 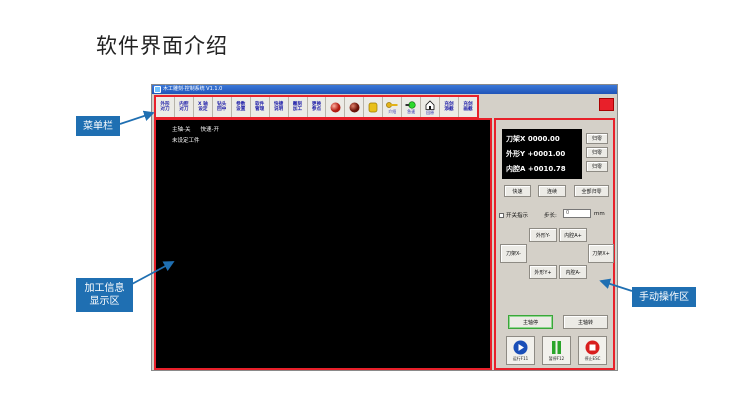 I want to click on tool-inner-tool-set: 内腔 对刀, so click(x=184, y=107).